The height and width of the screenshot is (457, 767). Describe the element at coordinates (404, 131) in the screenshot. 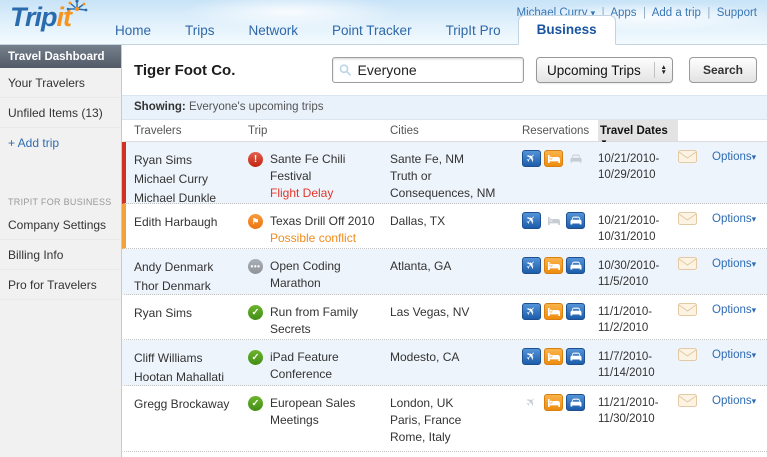

I see `col-header-cities: Cities` at that location.